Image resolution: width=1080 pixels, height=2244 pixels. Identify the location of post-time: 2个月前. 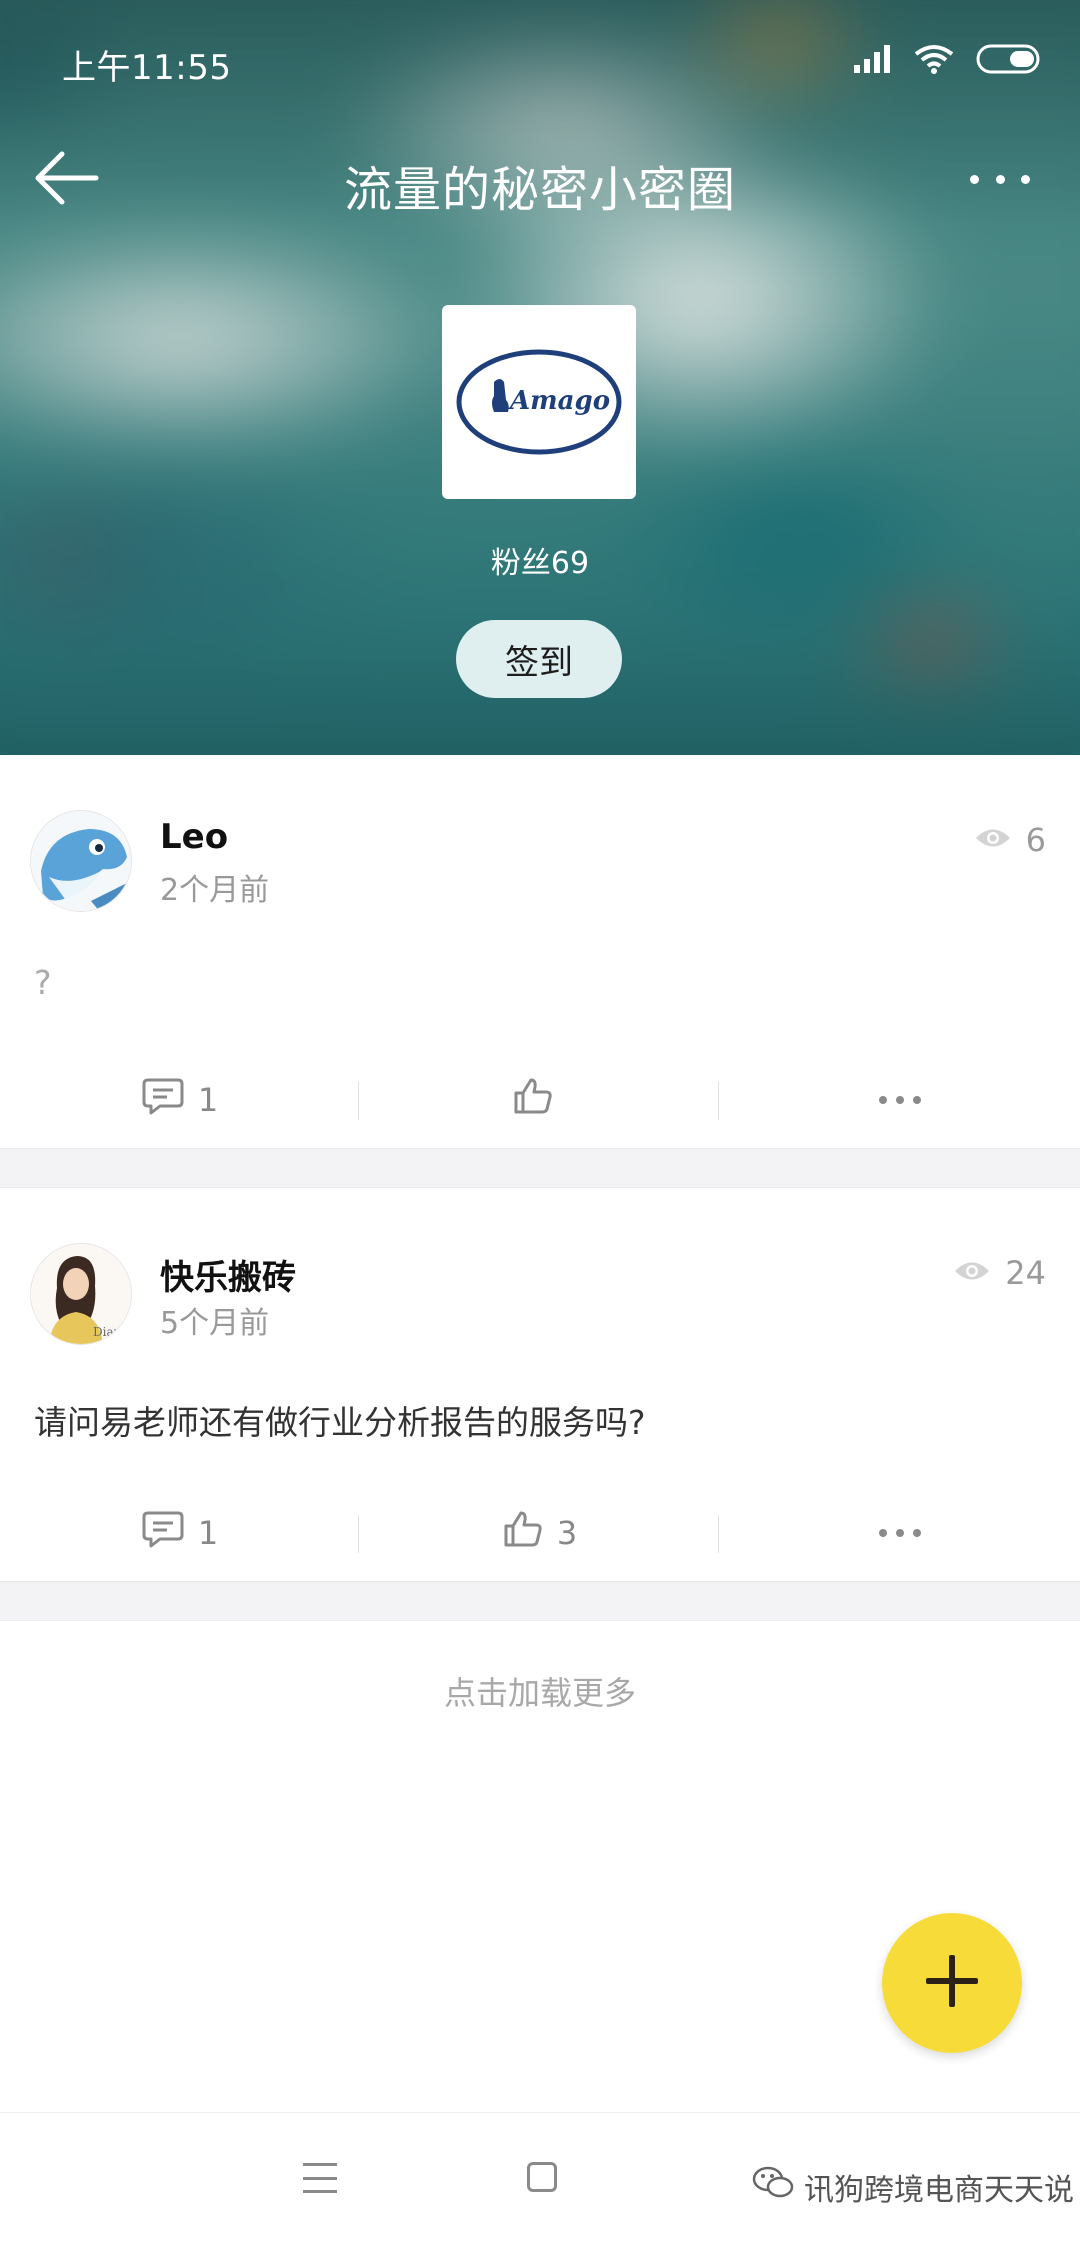
(215, 890).